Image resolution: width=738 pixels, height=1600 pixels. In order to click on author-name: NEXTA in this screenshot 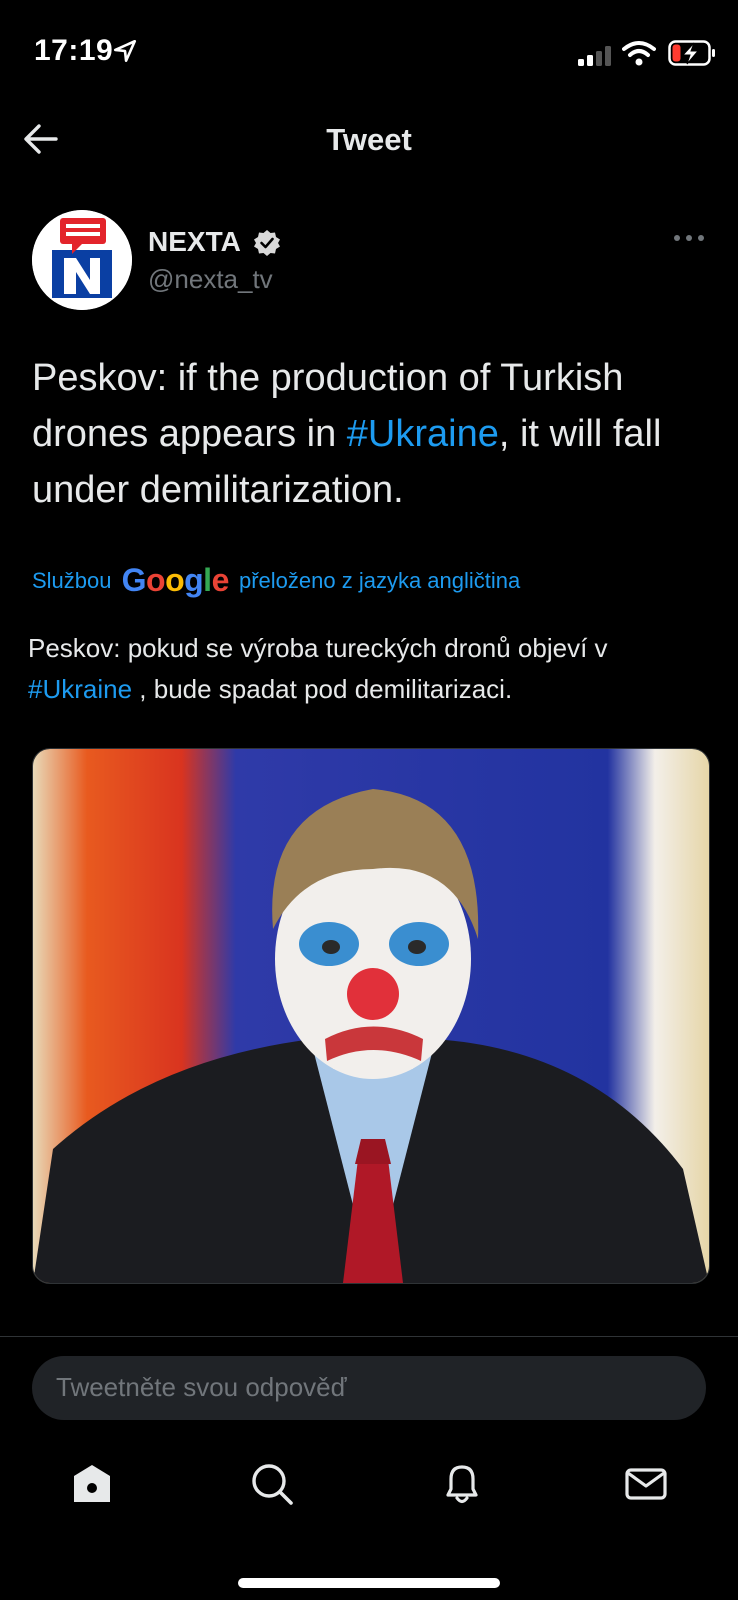, I will do `click(194, 242)`.